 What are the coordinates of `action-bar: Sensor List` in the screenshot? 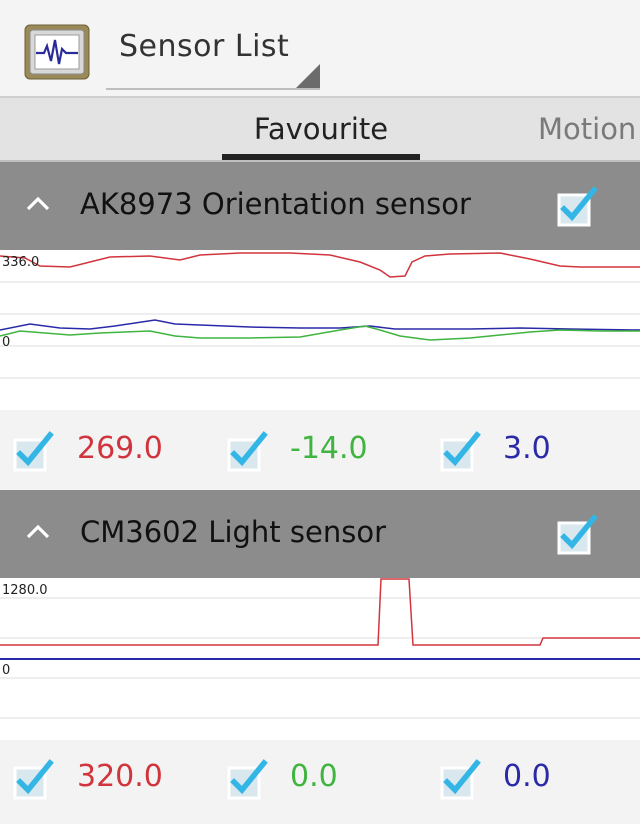 It's located at (320, 49).